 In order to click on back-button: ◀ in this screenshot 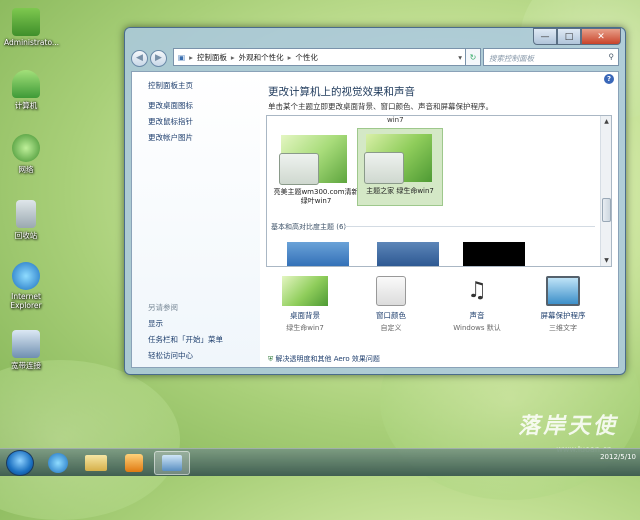, I will do `click(139, 58)`.